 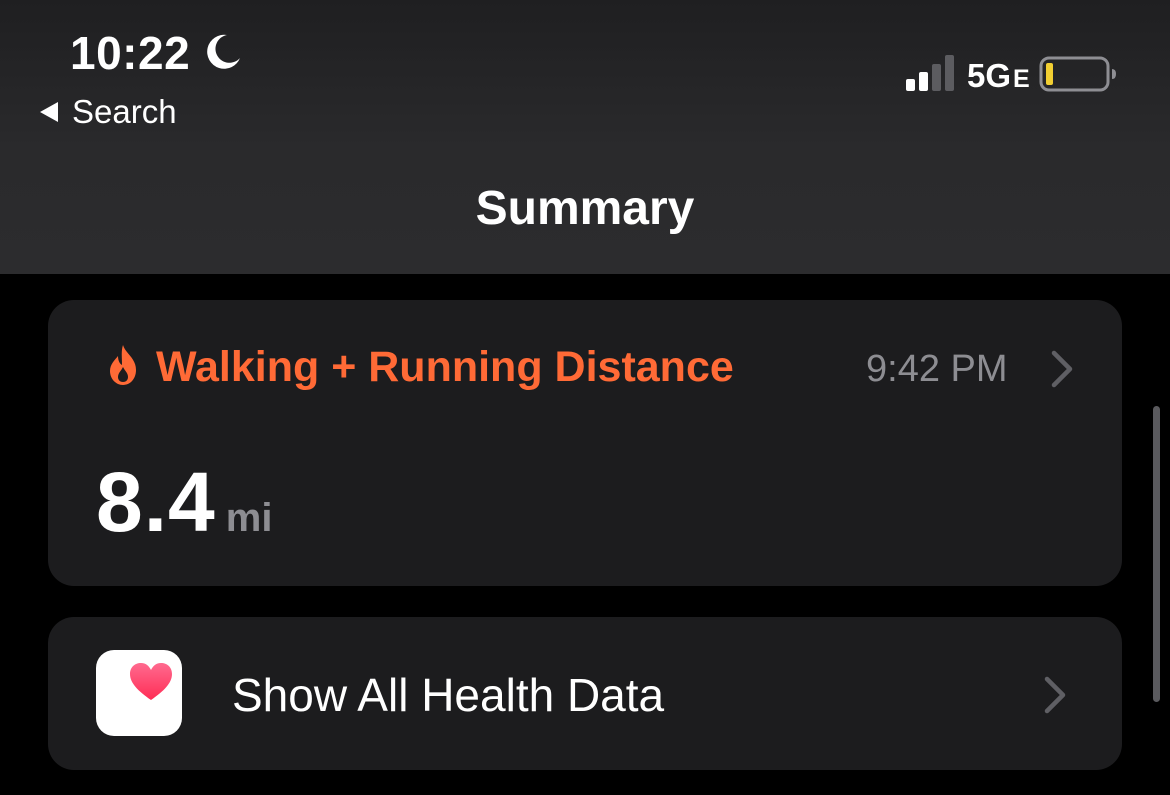 What do you see at coordinates (585, 208) in the screenshot?
I see `page-title: Summary` at bounding box center [585, 208].